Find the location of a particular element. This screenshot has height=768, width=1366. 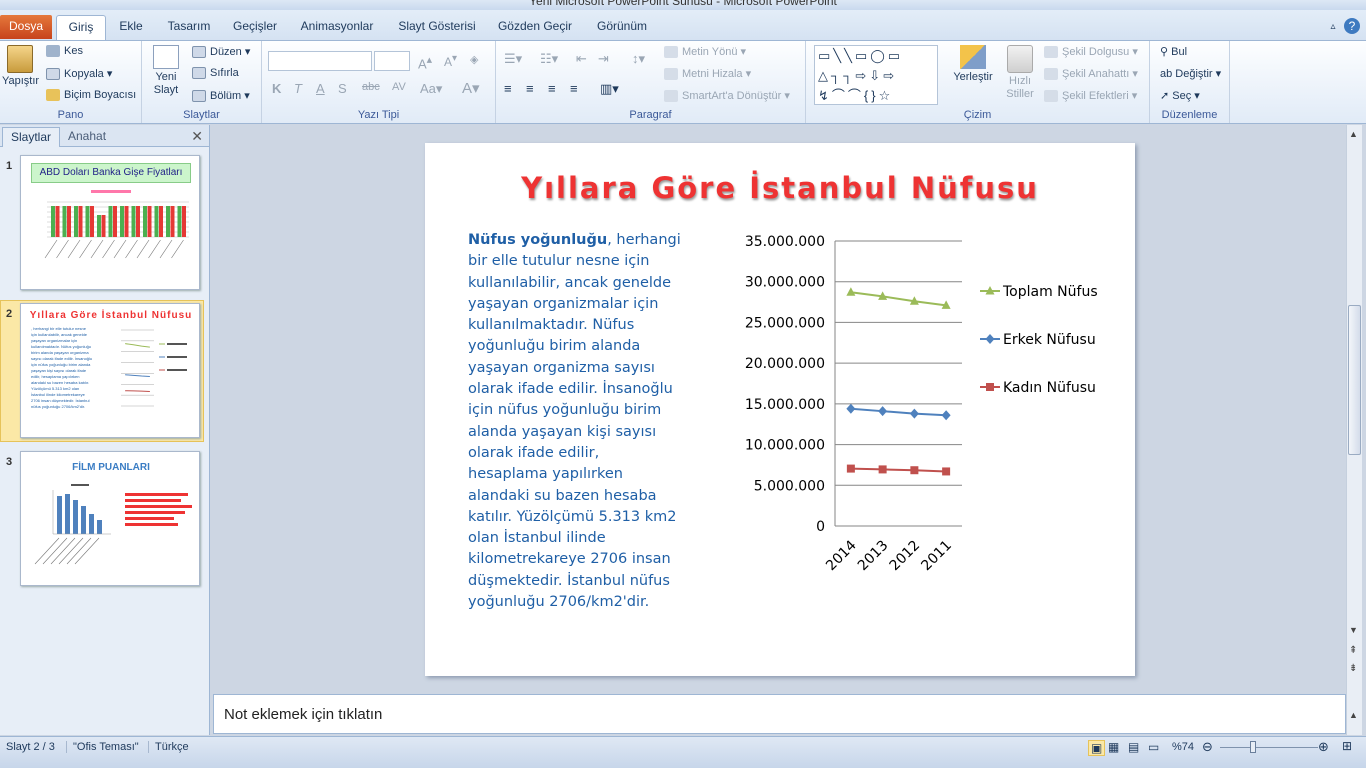

slide-thumbnail-1: ABD Doları Banka Gişe Fiyatları is located at coordinates (110, 222).